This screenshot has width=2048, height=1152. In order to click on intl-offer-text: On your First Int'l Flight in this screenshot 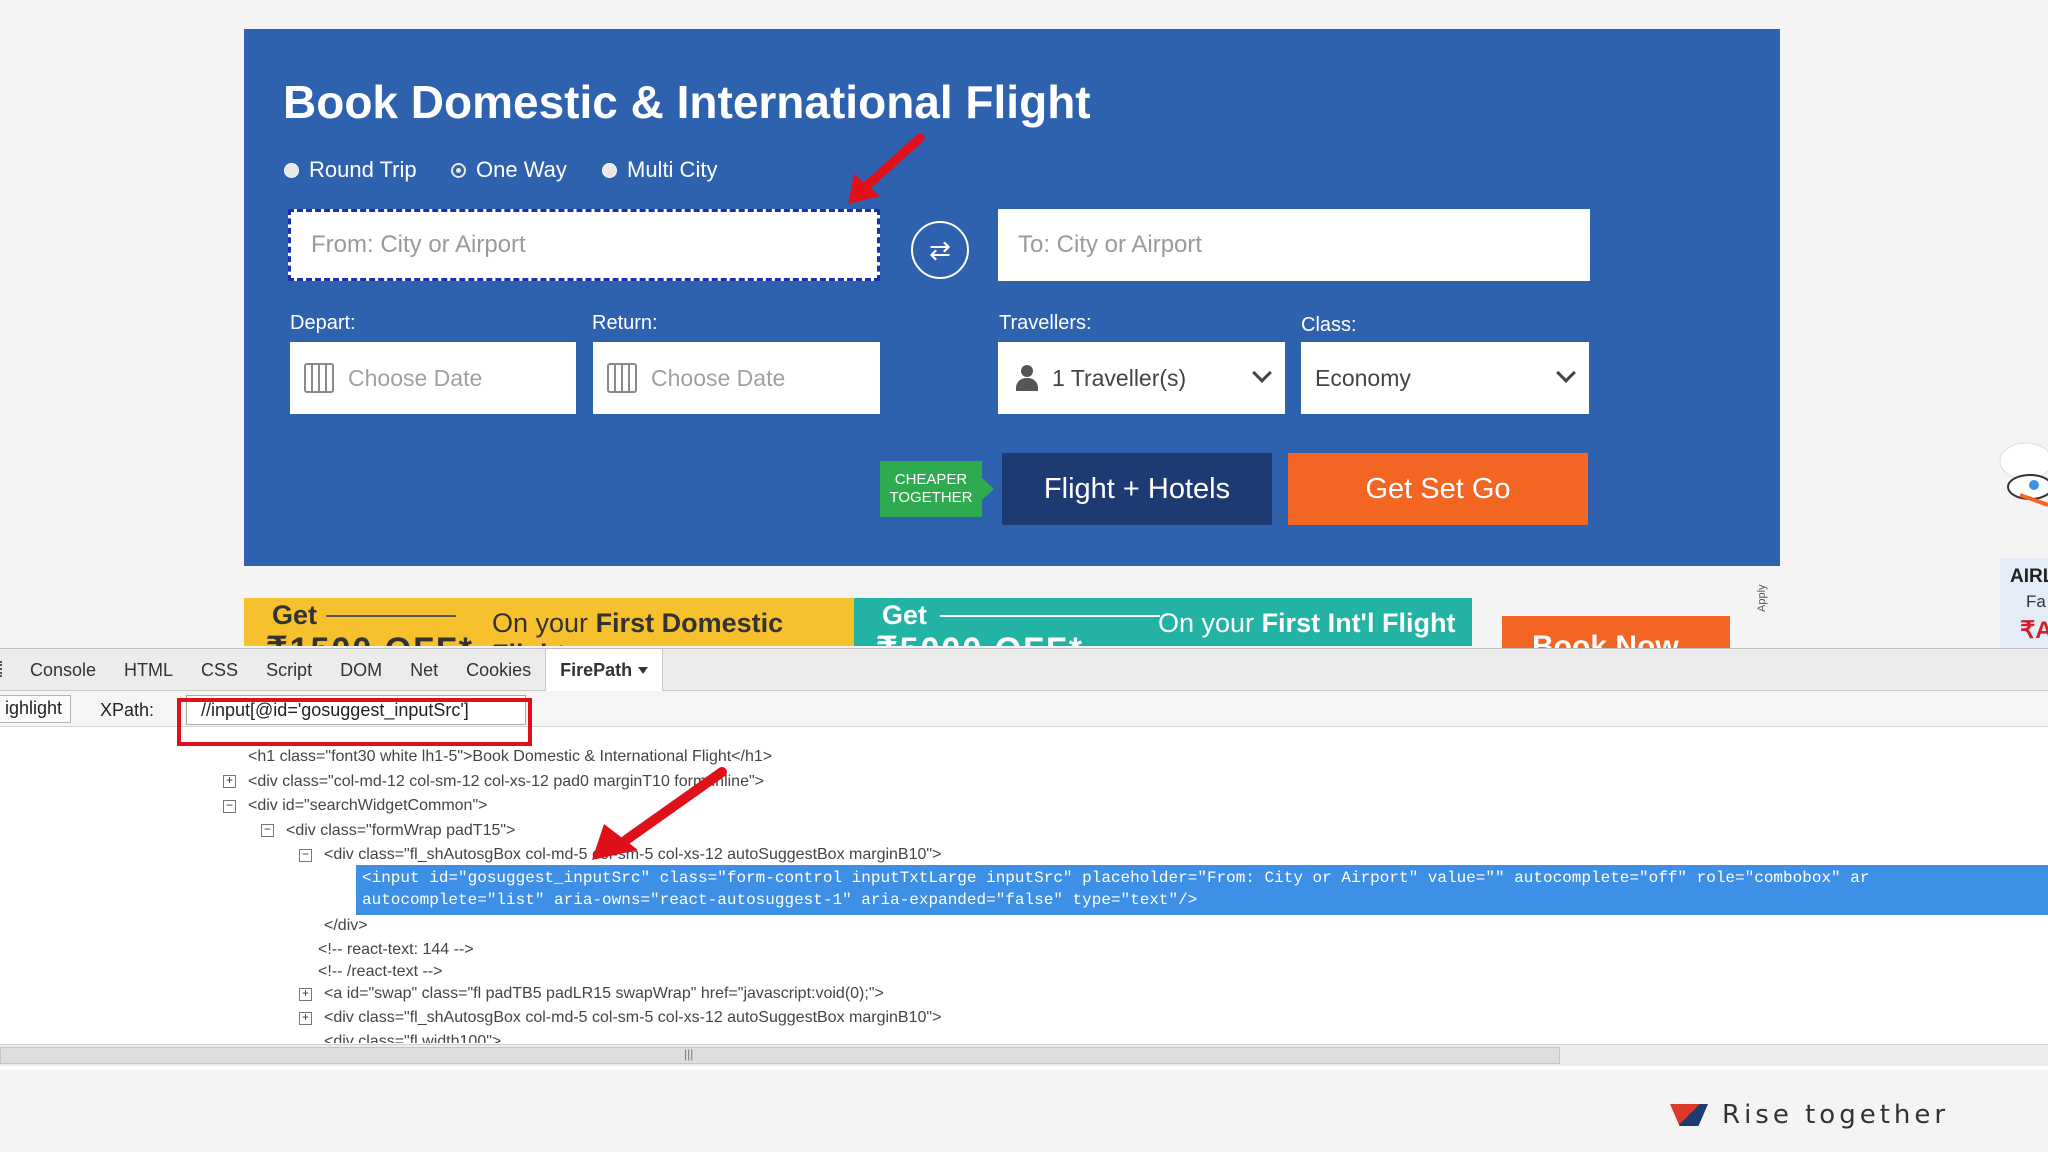, I will do `click(1306, 623)`.